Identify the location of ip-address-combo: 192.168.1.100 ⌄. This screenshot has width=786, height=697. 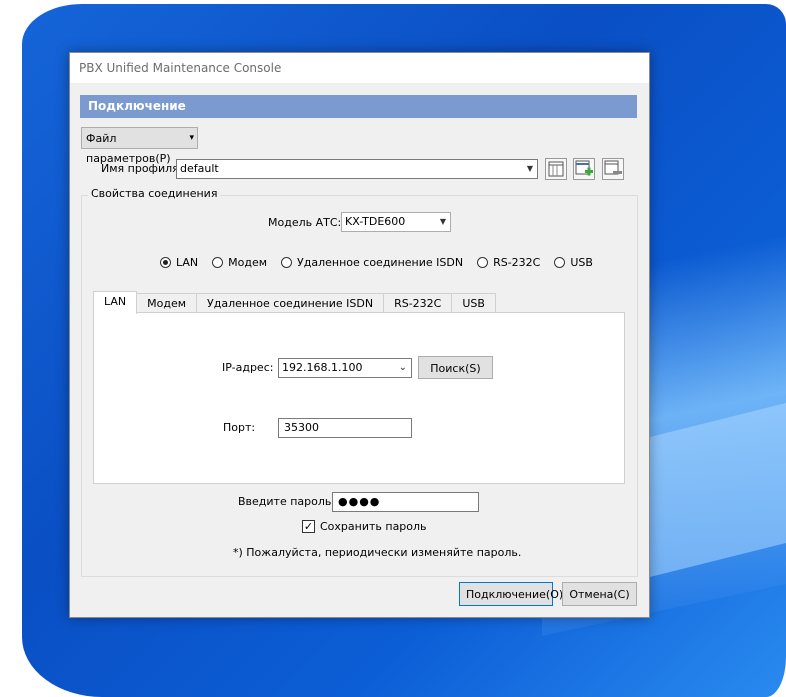
(345, 368).